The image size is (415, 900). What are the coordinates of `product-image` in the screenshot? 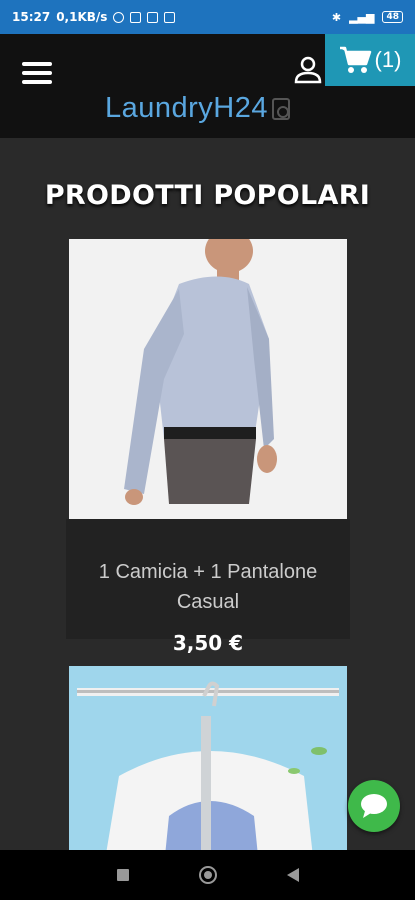 It's located at (208, 758).